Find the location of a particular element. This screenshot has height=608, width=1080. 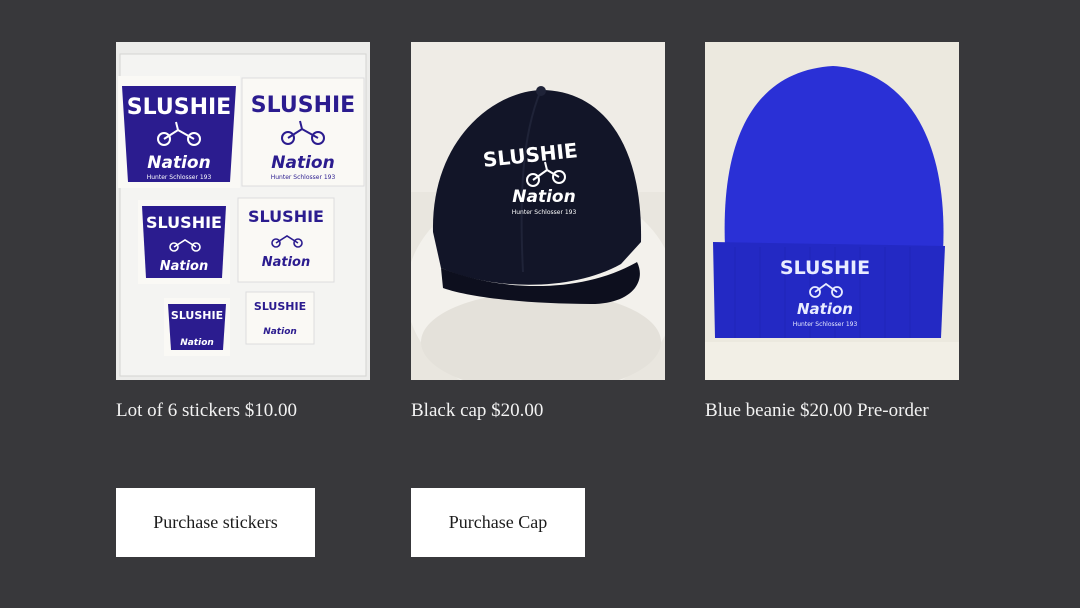

sticker-4: SLUSHIE Nation is located at coordinates (286, 240).